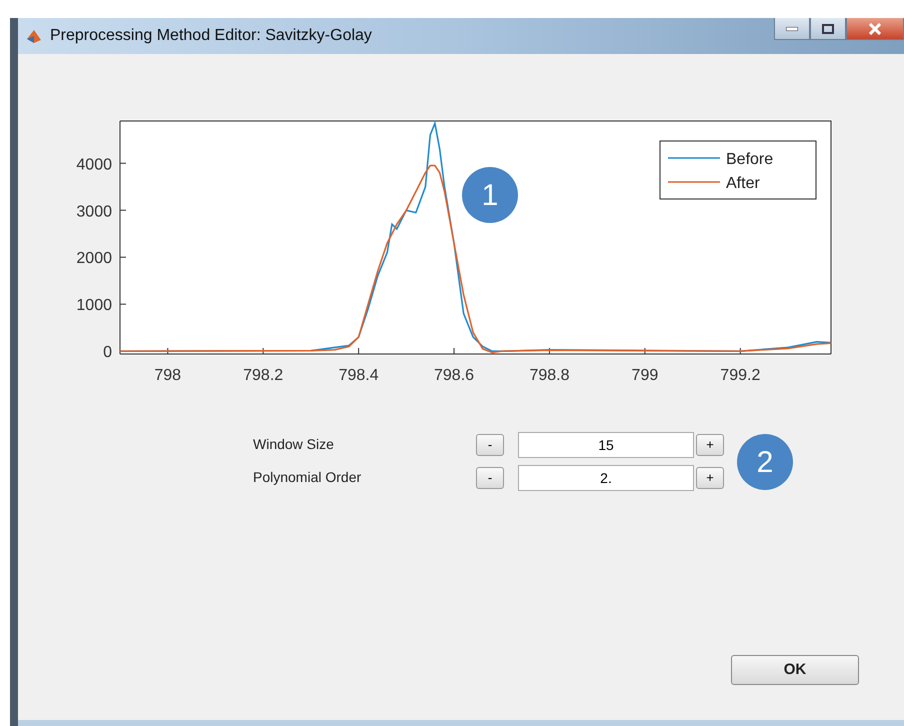  What do you see at coordinates (765, 462) in the screenshot?
I see `callout-badge: 2` at bounding box center [765, 462].